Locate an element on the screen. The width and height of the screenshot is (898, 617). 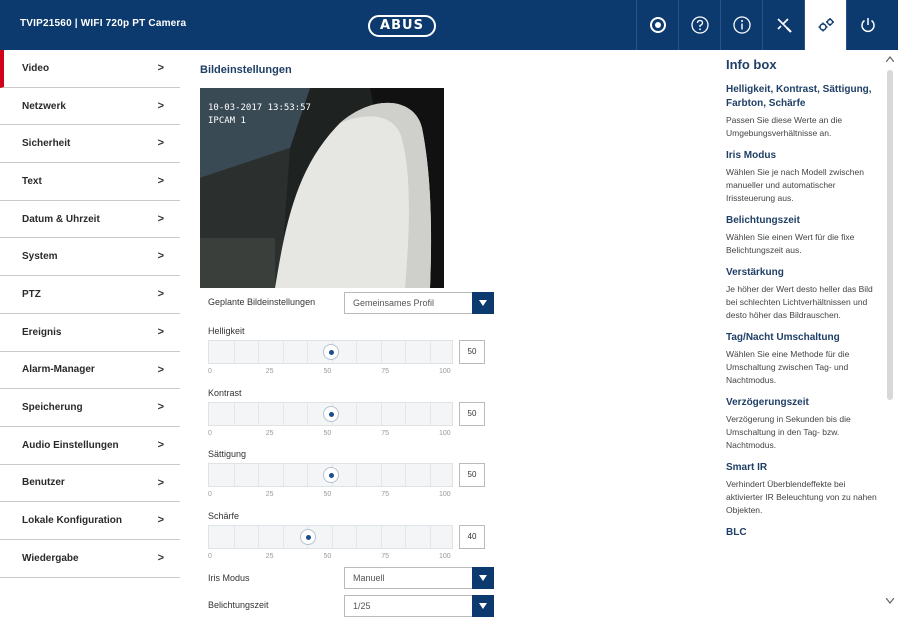
iris-mode-select: Manuell is located at coordinates (419, 578).